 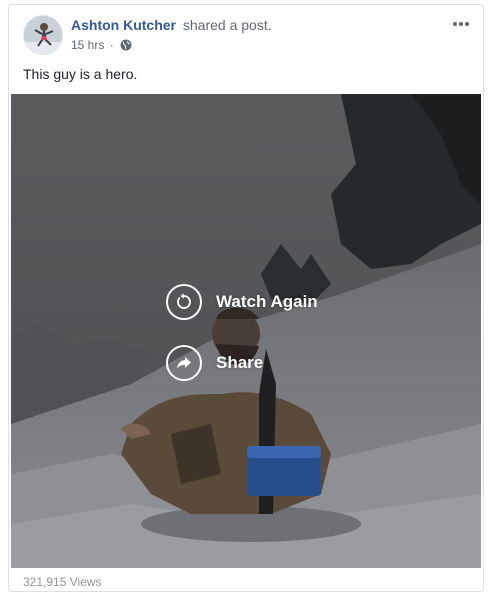 What do you see at coordinates (62, 582) in the screenshot?
I see `view-count: 321,915 Views` at bounding box center [62, 582].